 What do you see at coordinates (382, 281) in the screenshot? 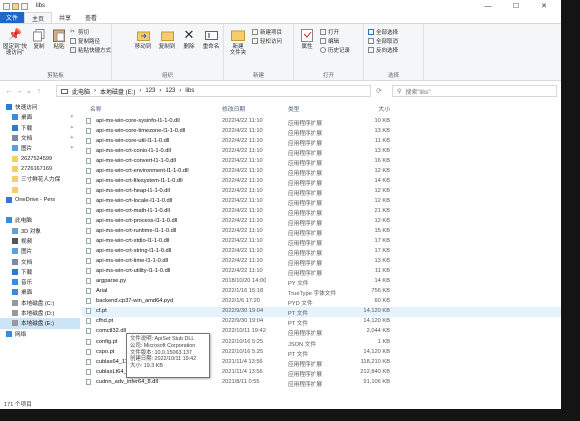
I see `file-size: 14 KB` at bounding box center [382, 281].